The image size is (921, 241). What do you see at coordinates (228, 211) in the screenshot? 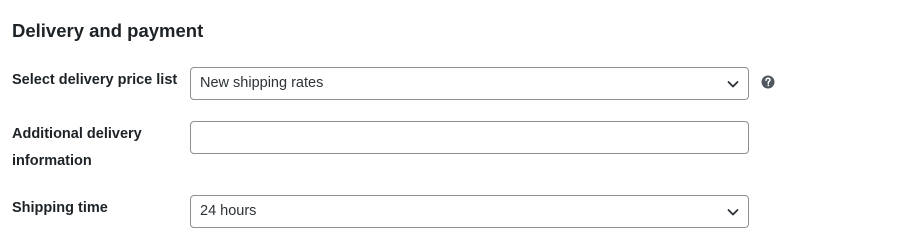
I see `shipping-time-value: 24 hours` at bounding box center [228, 211].